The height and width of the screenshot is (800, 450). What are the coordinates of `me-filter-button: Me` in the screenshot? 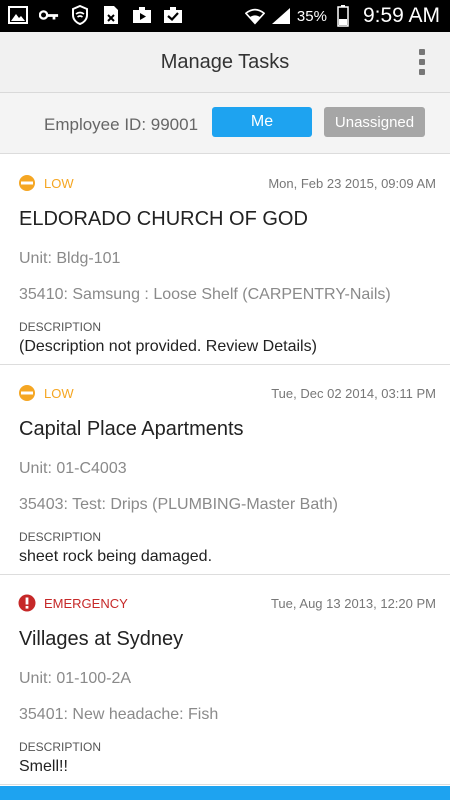 It's located at (262, 122).